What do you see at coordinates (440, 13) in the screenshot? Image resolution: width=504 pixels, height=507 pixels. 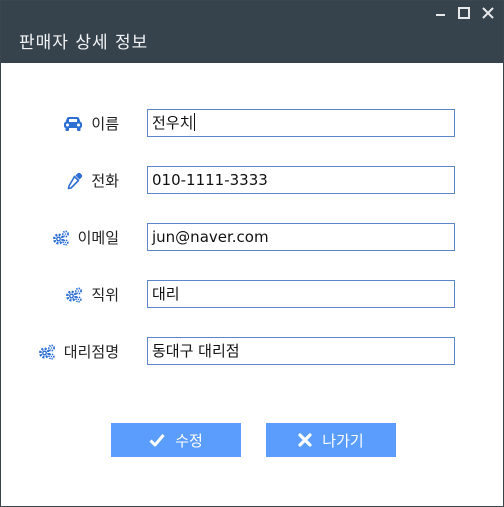 I see `minimize-icon` at bounding box center [440, 13].